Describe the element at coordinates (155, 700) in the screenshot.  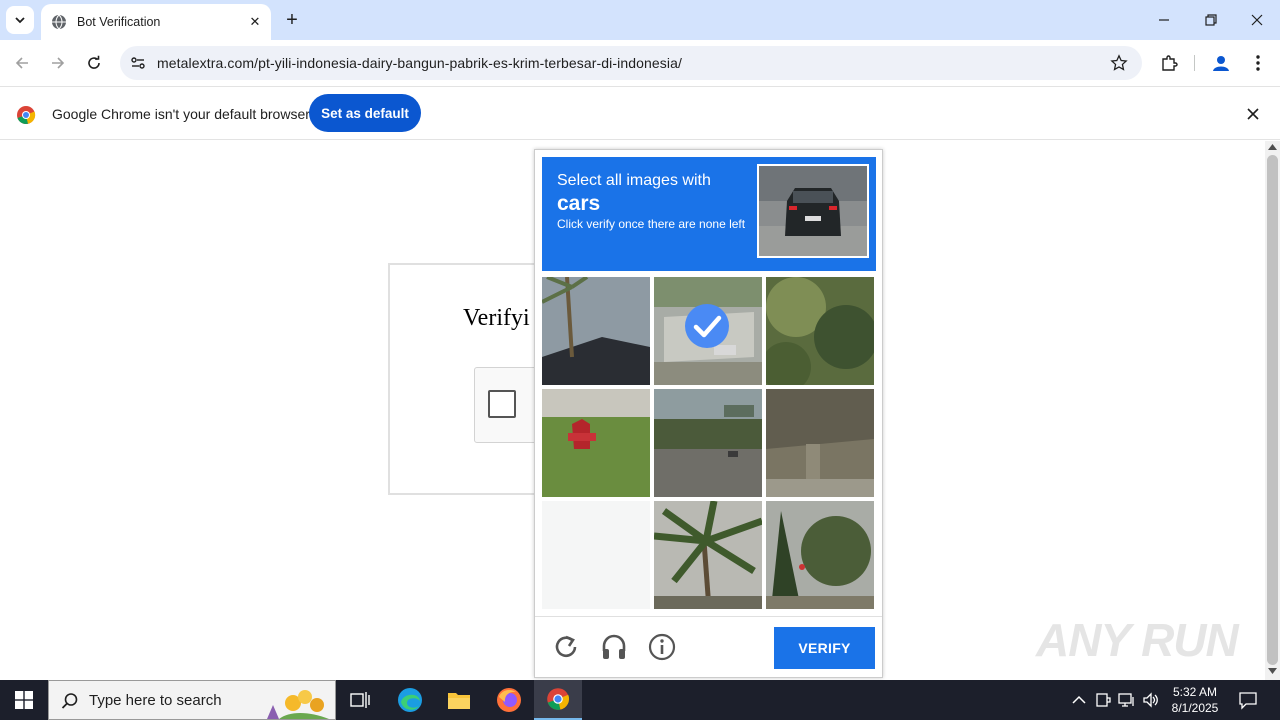
I see `search-placeholder: Type here to search` at that location.